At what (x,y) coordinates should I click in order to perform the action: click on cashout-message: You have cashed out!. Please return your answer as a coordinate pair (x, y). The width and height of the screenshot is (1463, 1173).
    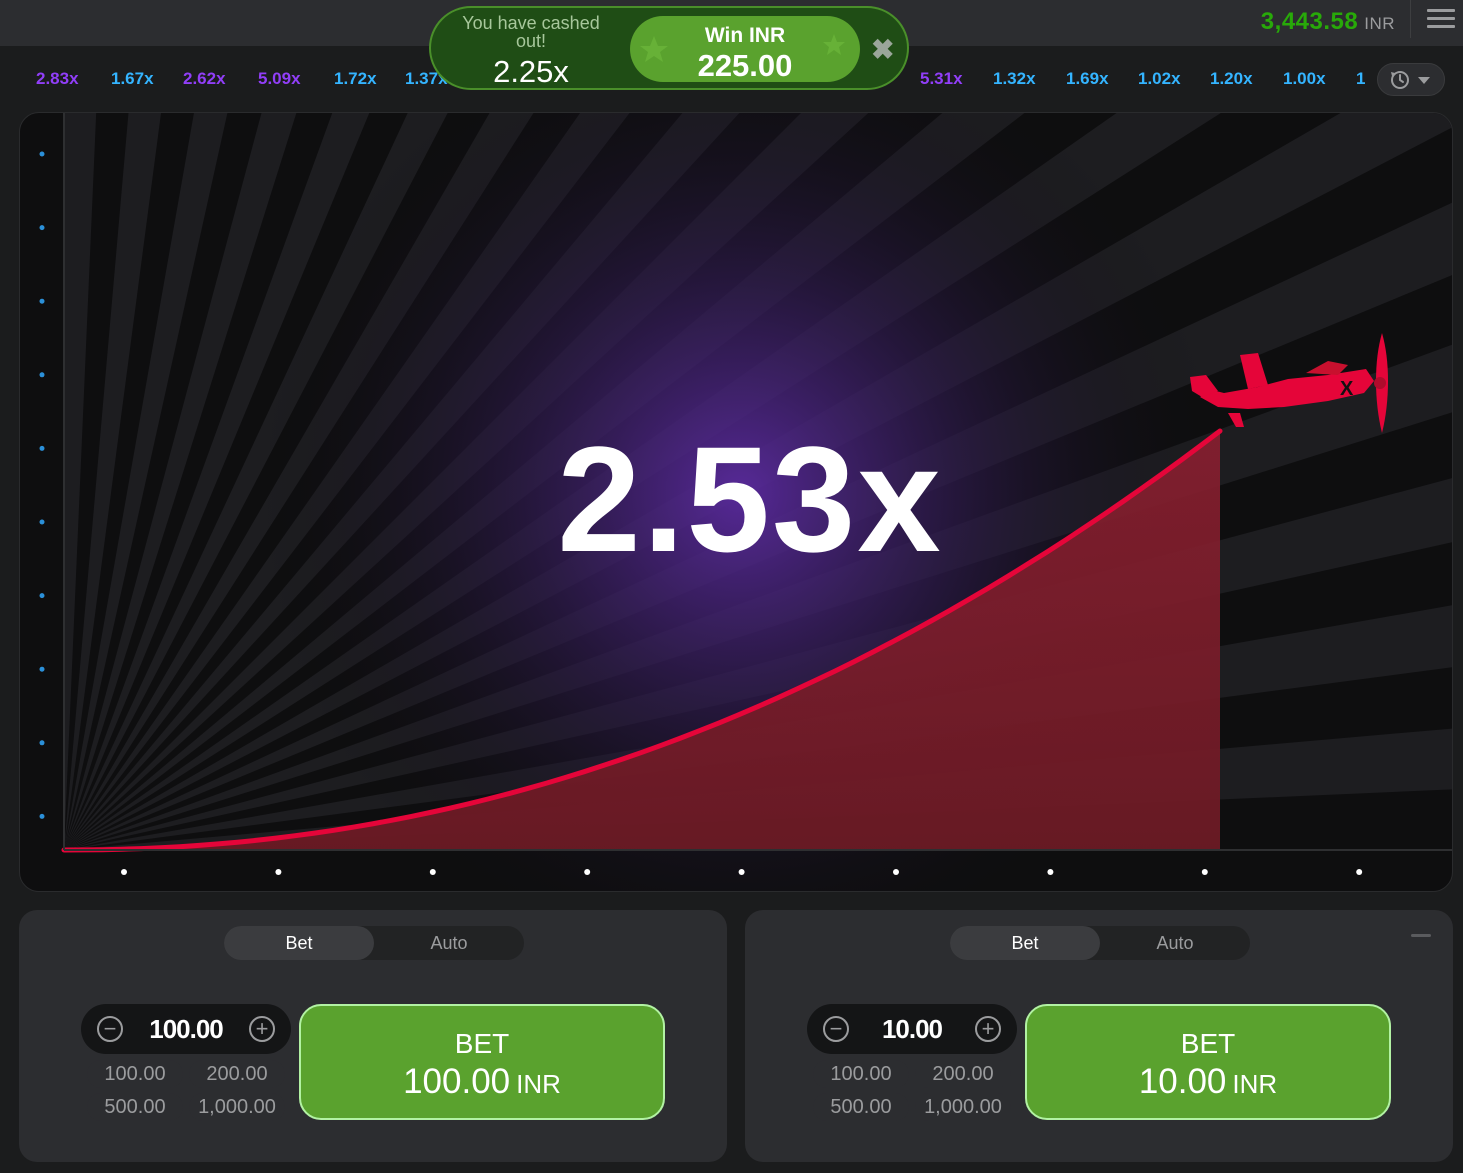
    Looking at the image, I should click on (531, 32).